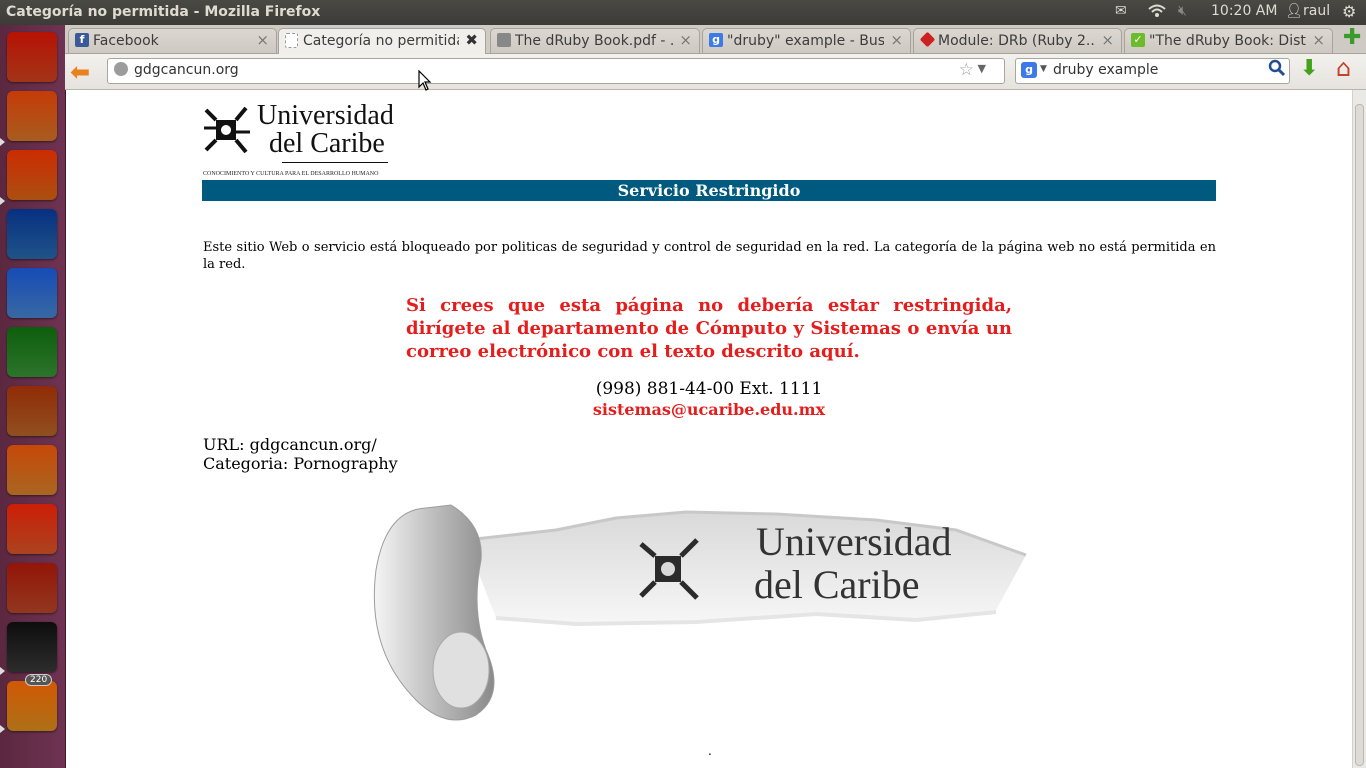  What do you see at coordinates (1121, 11) in the screenshot?
I see `mail-icon: ✉` at bounding box center [1121, 11].